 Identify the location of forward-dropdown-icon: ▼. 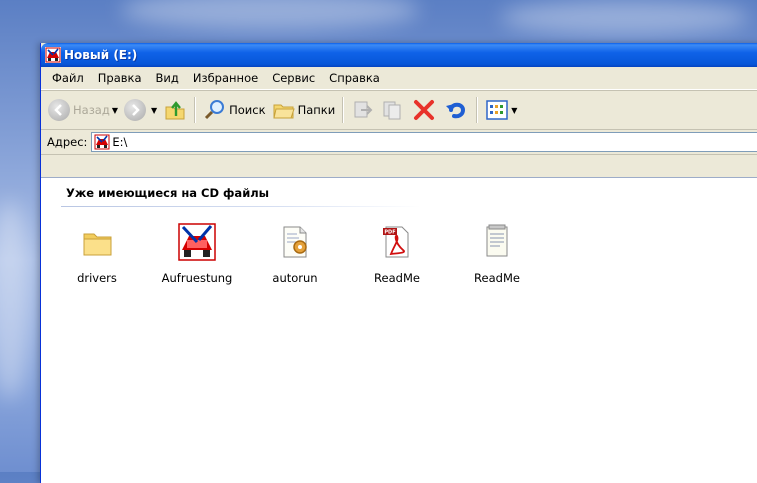
(154, 110).